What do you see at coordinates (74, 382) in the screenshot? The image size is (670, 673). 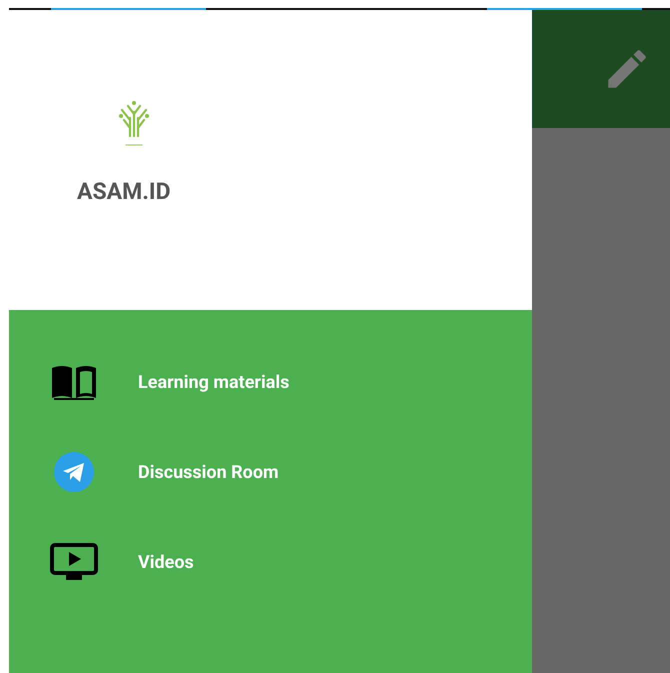 I see `book-icon` at bounding box center [74, 382].